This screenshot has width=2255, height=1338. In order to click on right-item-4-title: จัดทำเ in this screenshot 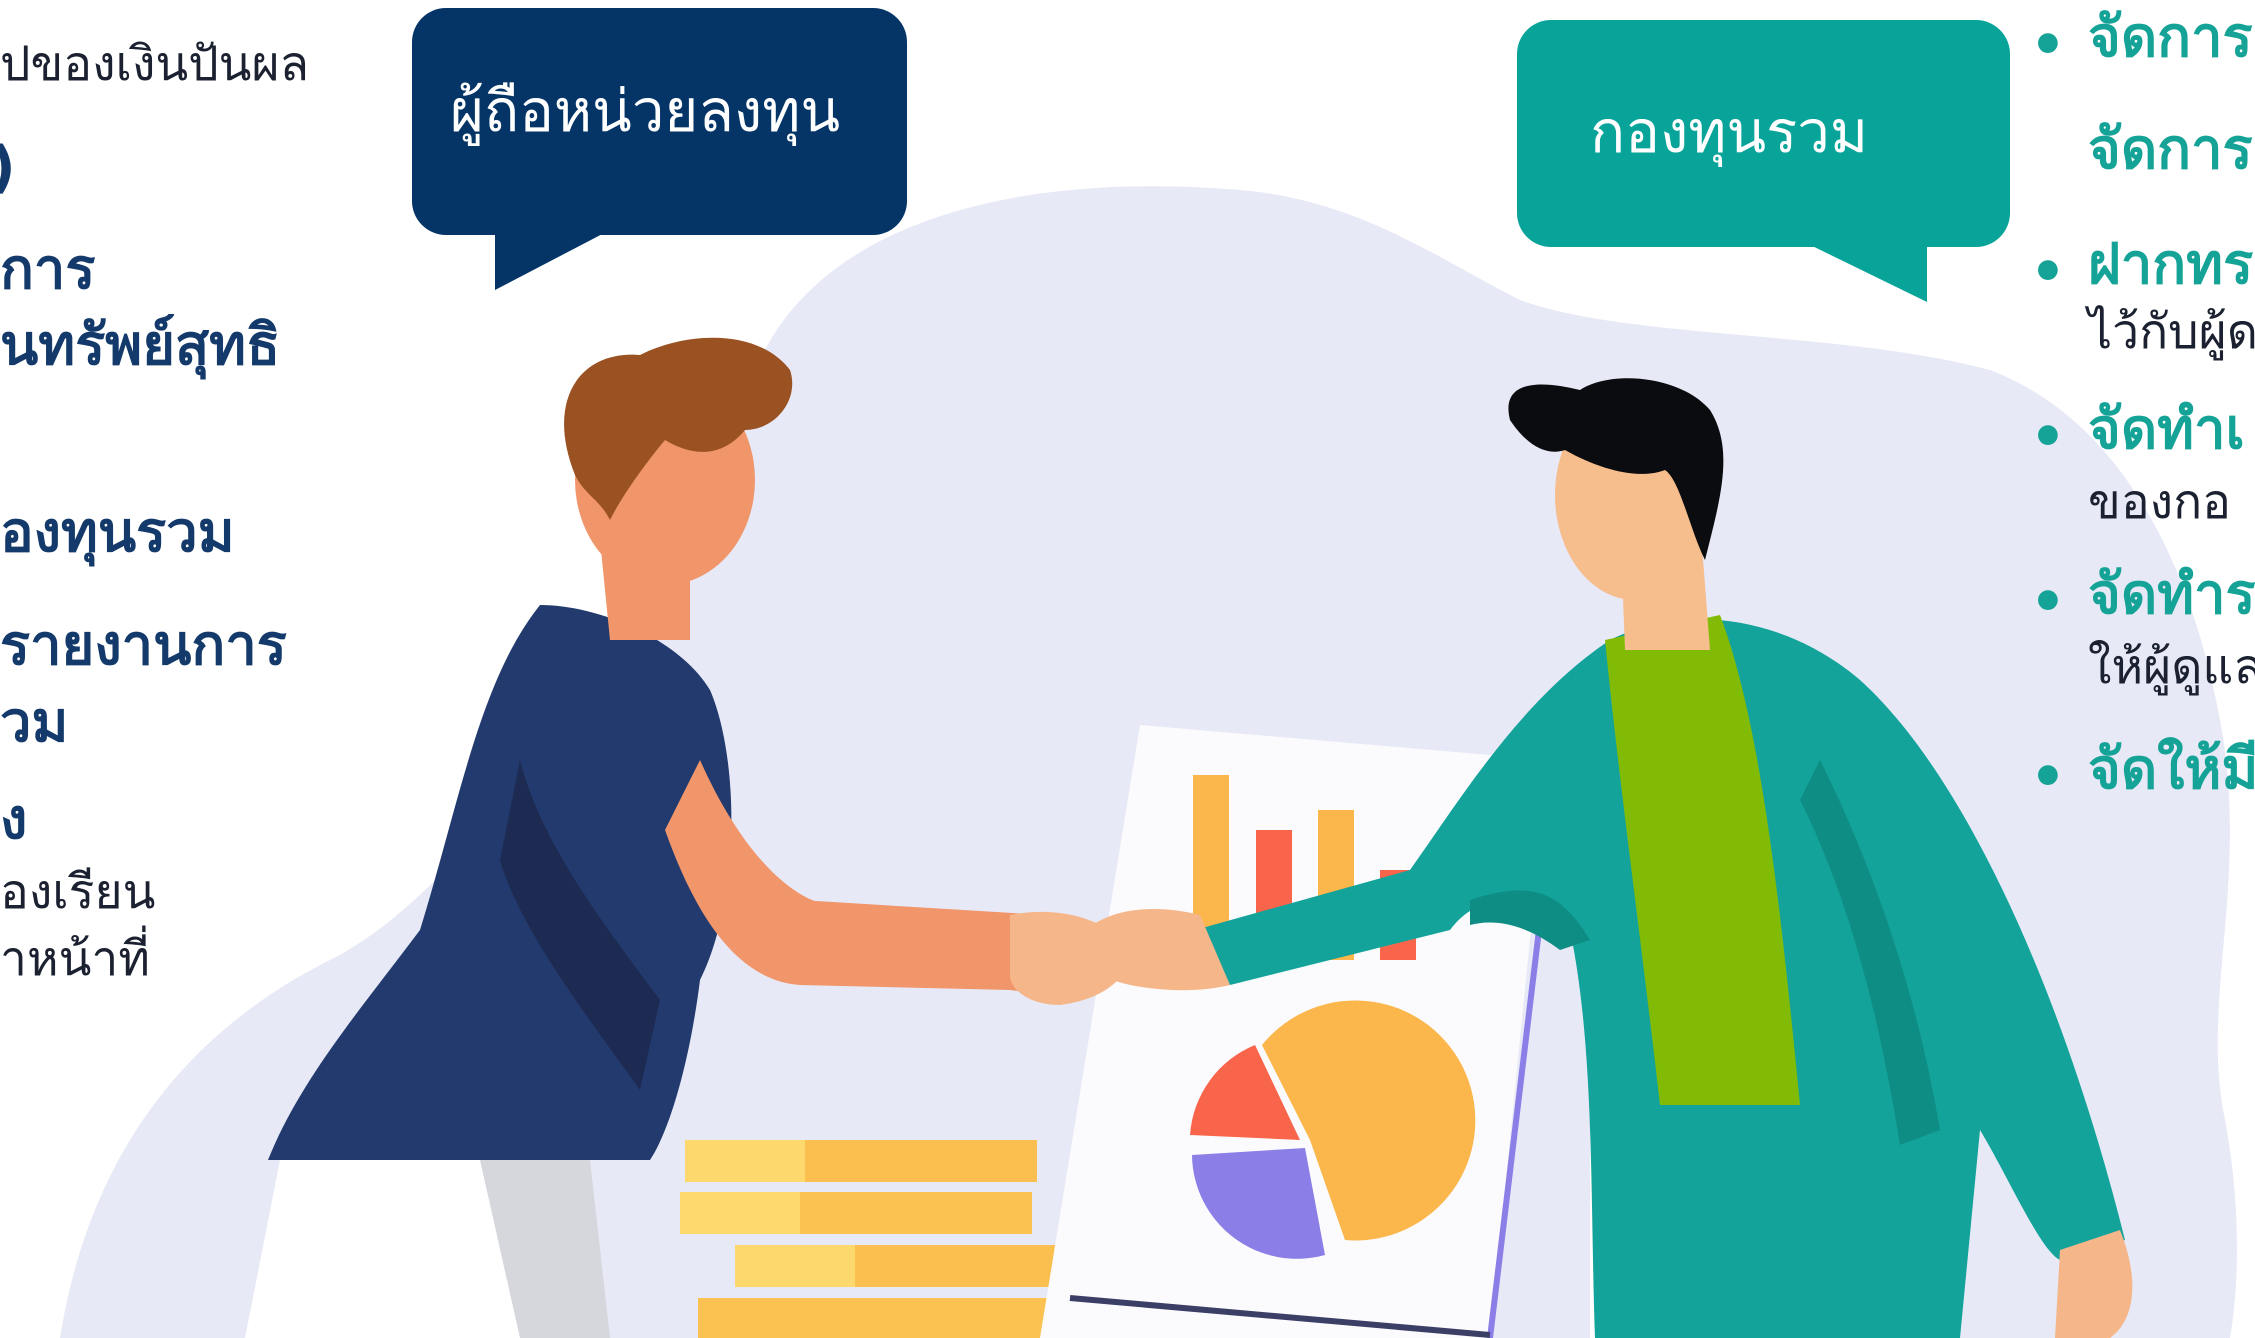, I will do `click(2166, 429)`.